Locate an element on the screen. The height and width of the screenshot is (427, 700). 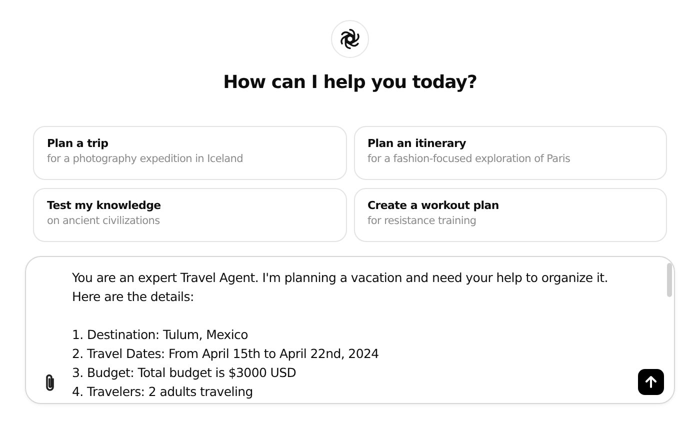
suggestion-subtitle: for a photography expedition in Iceland is located at coordinates (145, 159).